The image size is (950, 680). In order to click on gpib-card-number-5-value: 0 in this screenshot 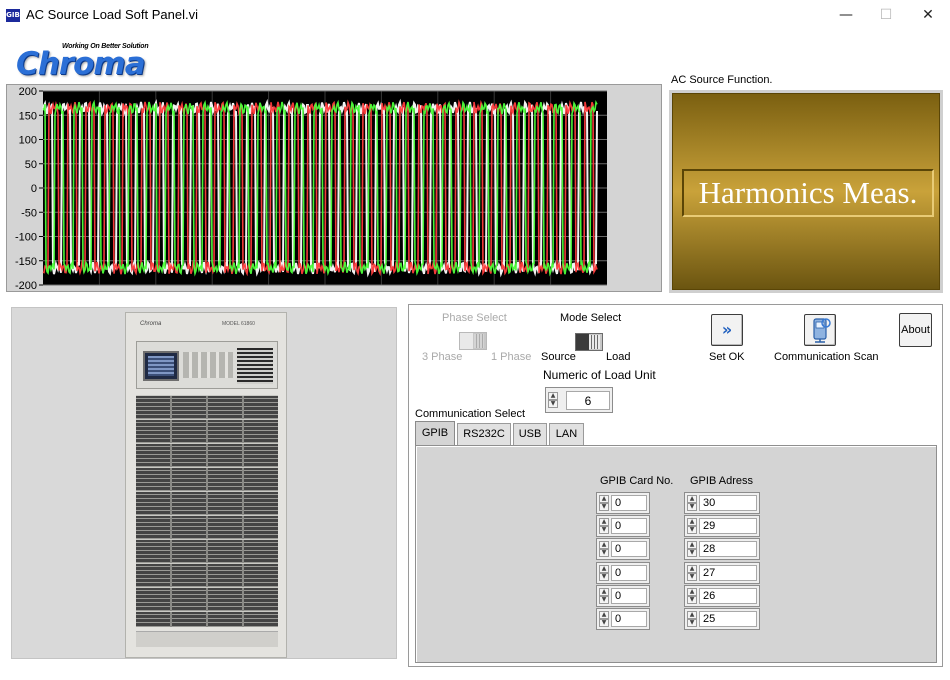, I will do `click(629, 619)`.